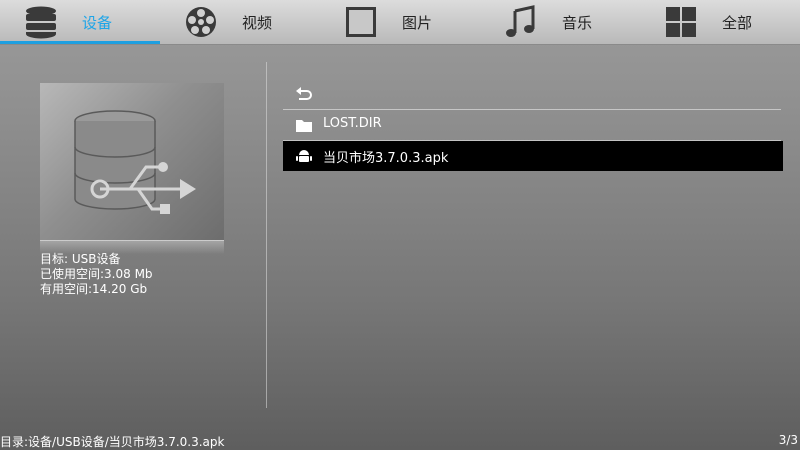 This screenshot has width=800, height=450. Describe the element at coordinates (533, 95) in the screenshot. I see `list-item-back` at that location.